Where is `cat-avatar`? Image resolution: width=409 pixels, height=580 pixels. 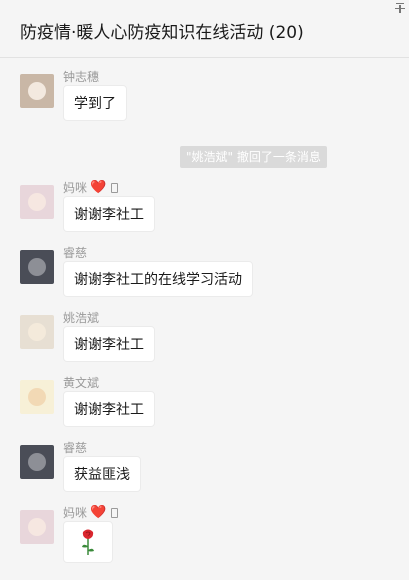 cat-avatar is located at coordinates (37, 91).